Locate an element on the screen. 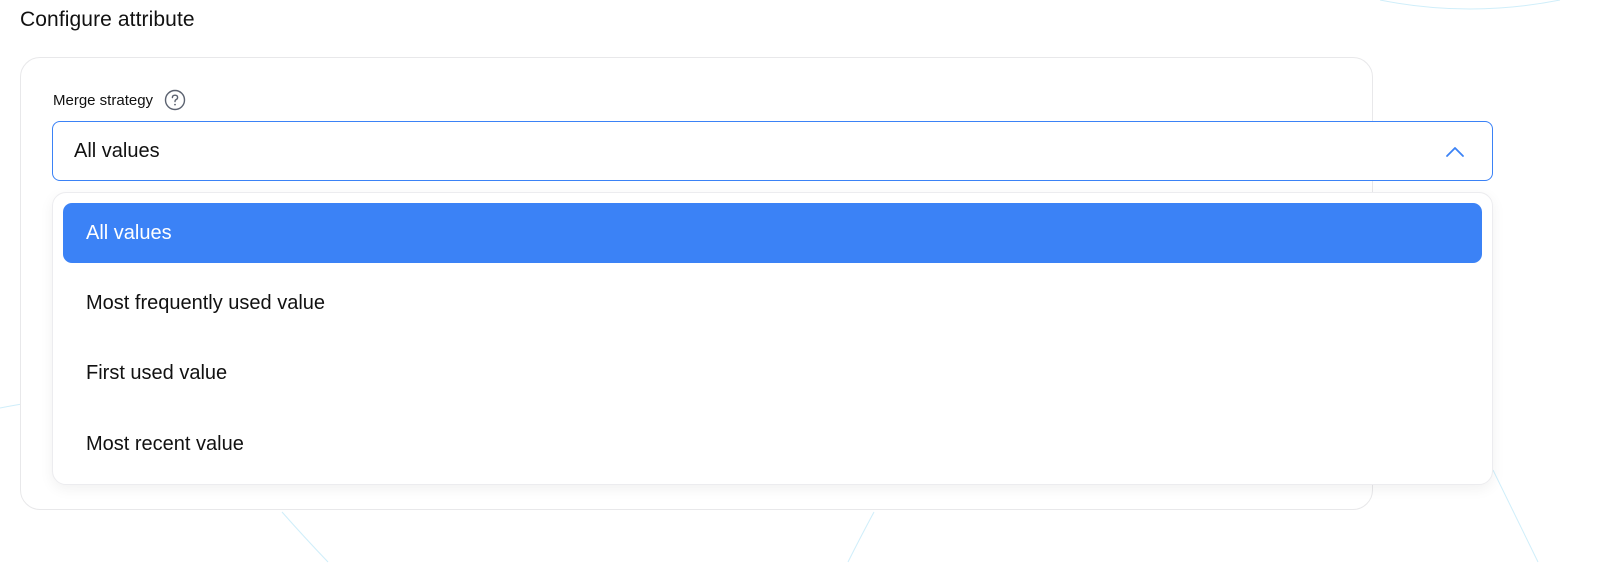 The image size is (1622, 582). option-first-used-value: First used value is located at coordinates (772, 373).